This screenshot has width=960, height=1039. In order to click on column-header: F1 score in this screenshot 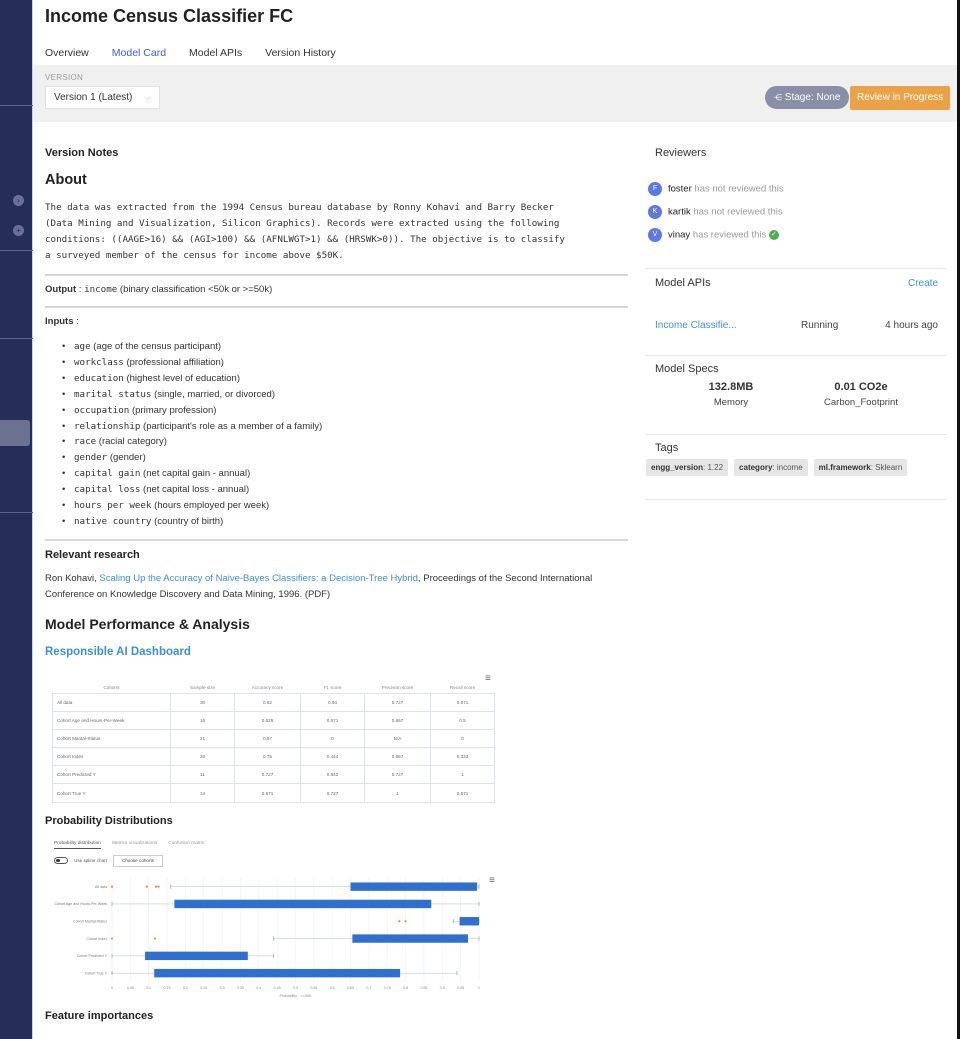, I will do `click(333, 688)`.